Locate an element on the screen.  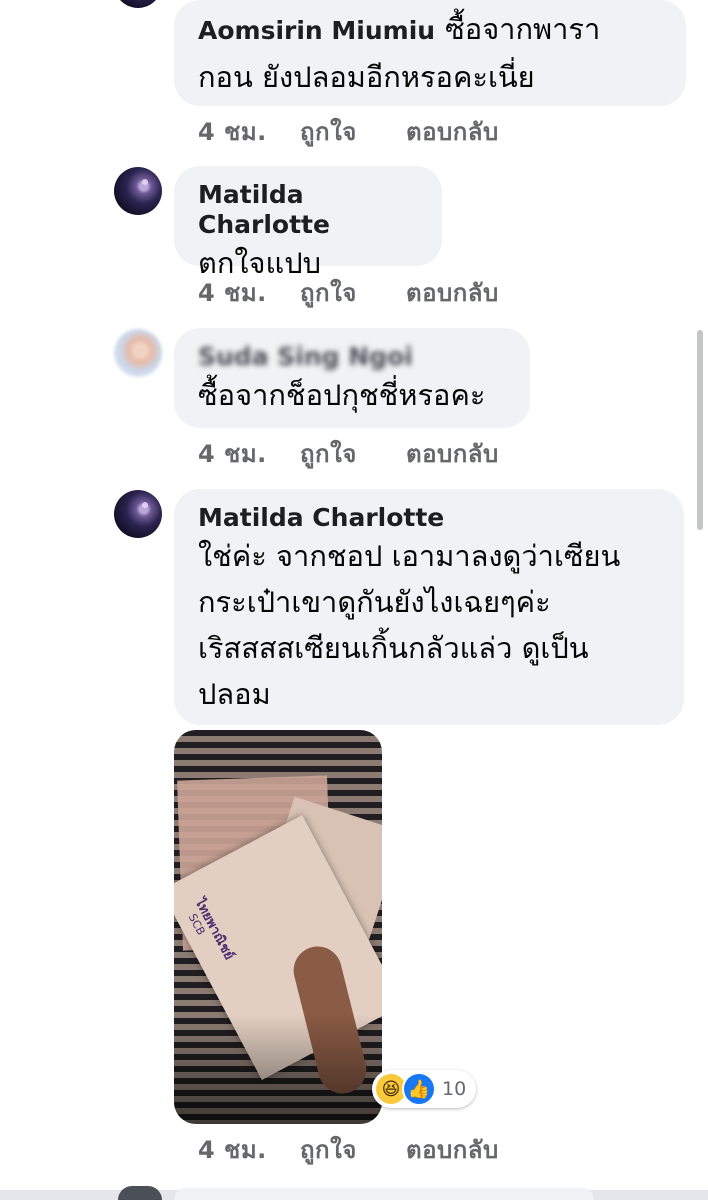
comment-bubble: Matilda Charlotte ตกใจแปบ is located at coordinates (308, 223).